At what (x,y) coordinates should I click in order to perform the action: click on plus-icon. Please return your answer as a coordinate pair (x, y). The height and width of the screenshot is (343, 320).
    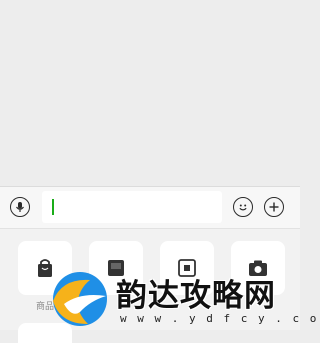
    Looking at the image, I should click on (274, 207).